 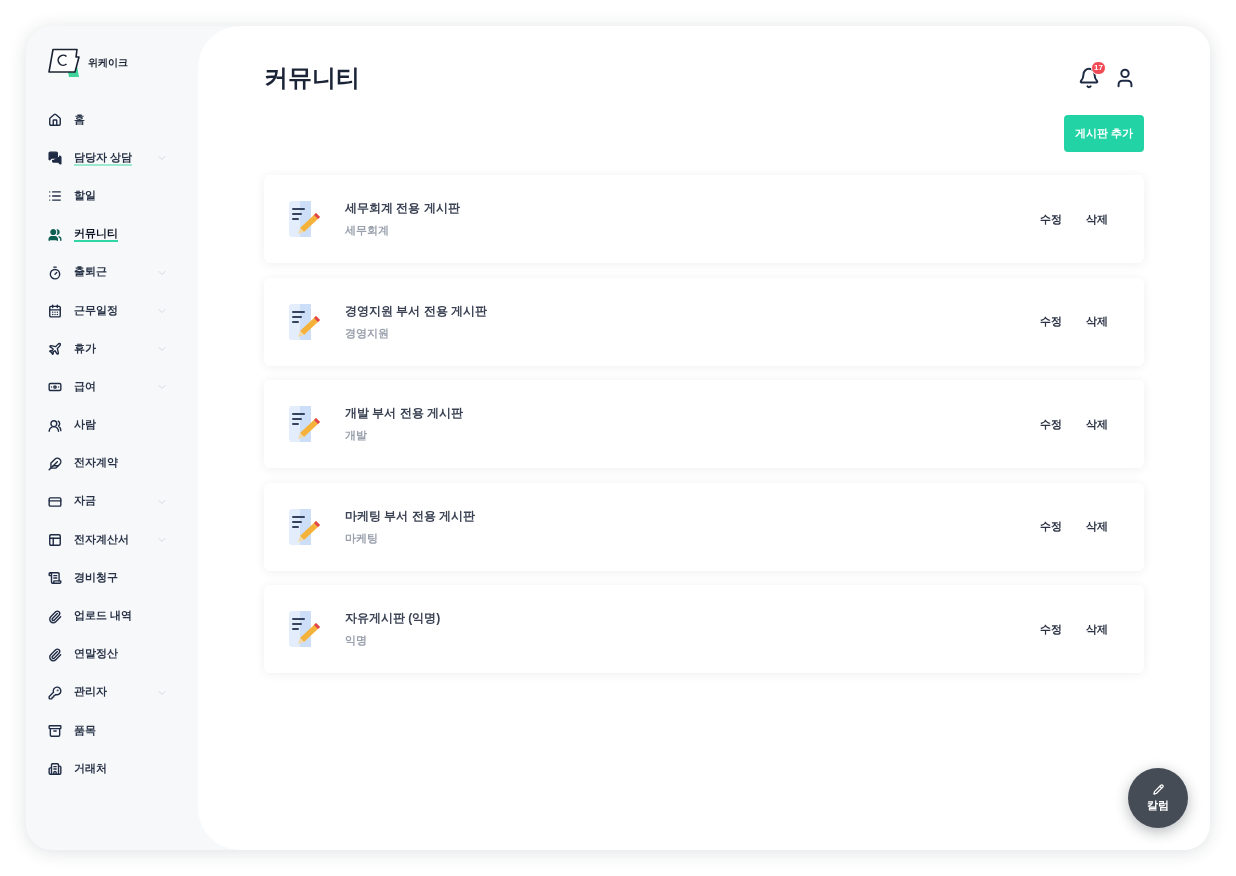 What do you see at coordinates (312, 78) in the screenshot?
I see `page-title: 커뮤니티` at bounding box center [312, 78].